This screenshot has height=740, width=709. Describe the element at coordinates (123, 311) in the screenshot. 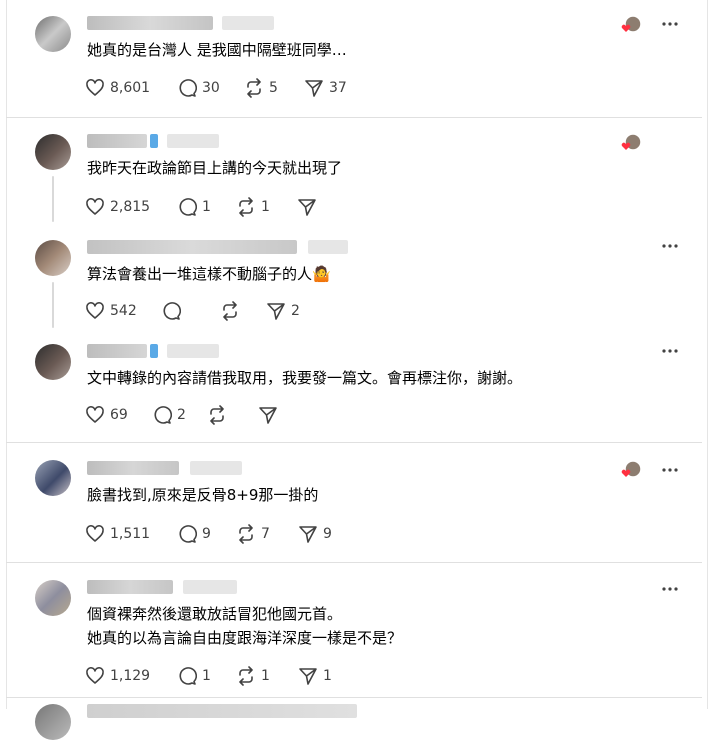

I see `like-count: 542` at that location.